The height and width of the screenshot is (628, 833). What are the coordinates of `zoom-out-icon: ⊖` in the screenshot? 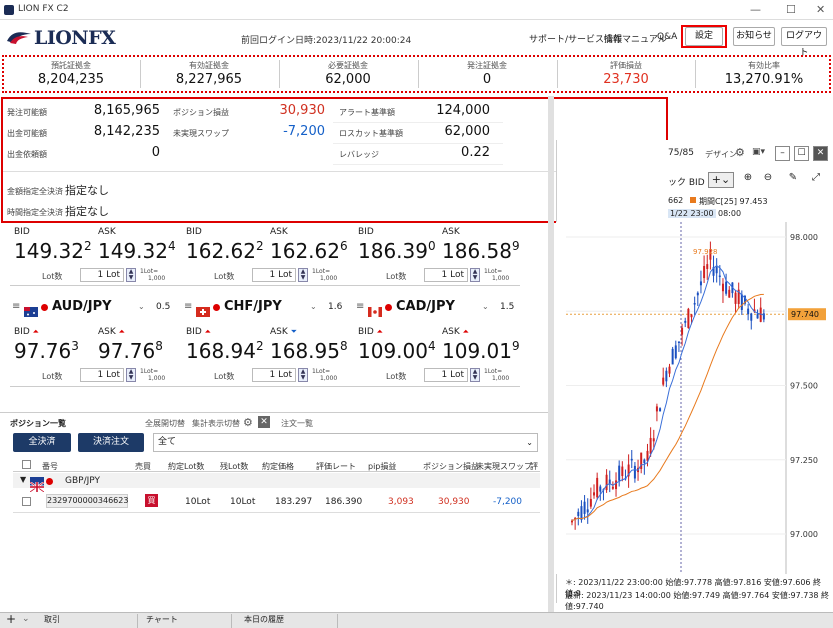 It's located at (768, 180).